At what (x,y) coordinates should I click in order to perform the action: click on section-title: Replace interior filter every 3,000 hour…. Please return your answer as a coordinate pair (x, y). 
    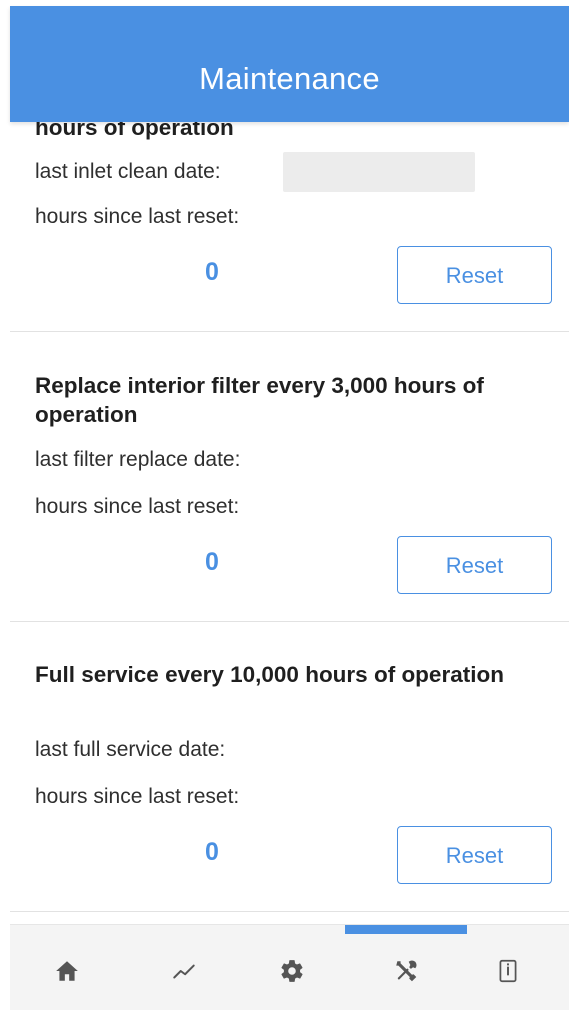
    Looking at the image, I should click on (259, 400).